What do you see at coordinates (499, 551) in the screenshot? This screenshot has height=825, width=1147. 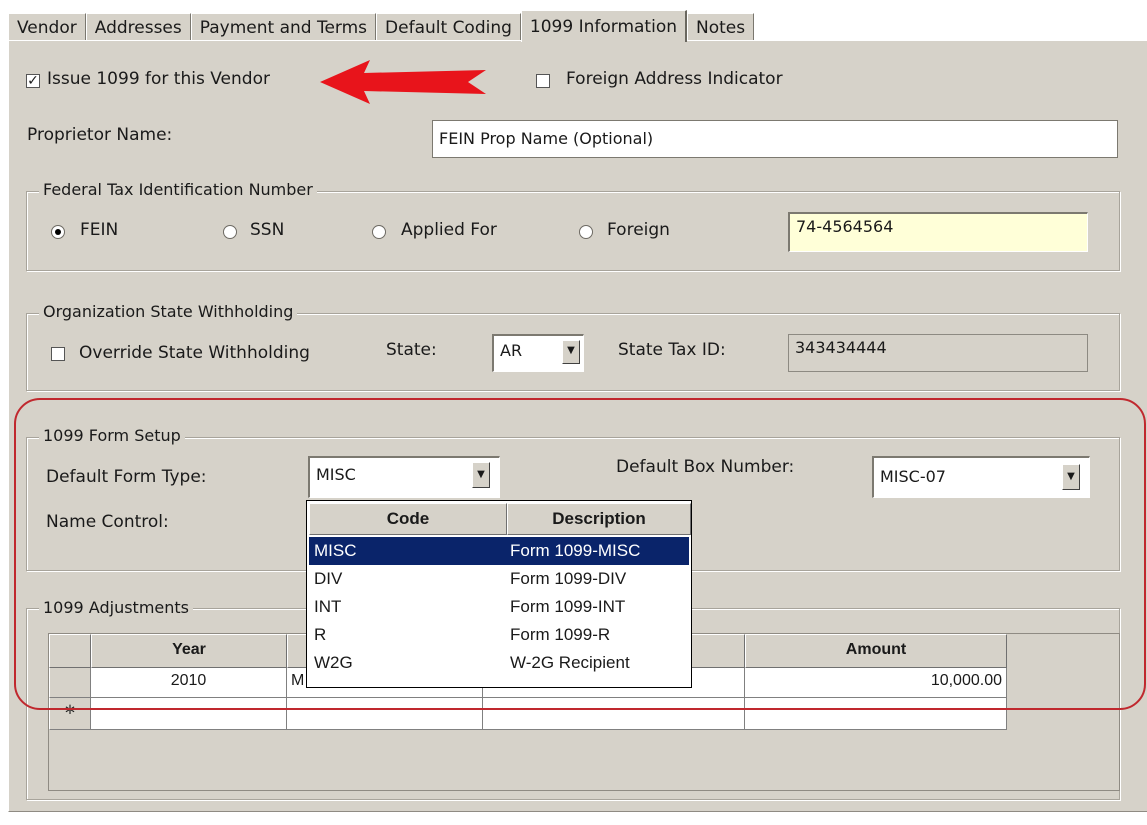 I see `dropdown-option-misc: MISC Form 1099-MISC` at bounding box center [499, 551].